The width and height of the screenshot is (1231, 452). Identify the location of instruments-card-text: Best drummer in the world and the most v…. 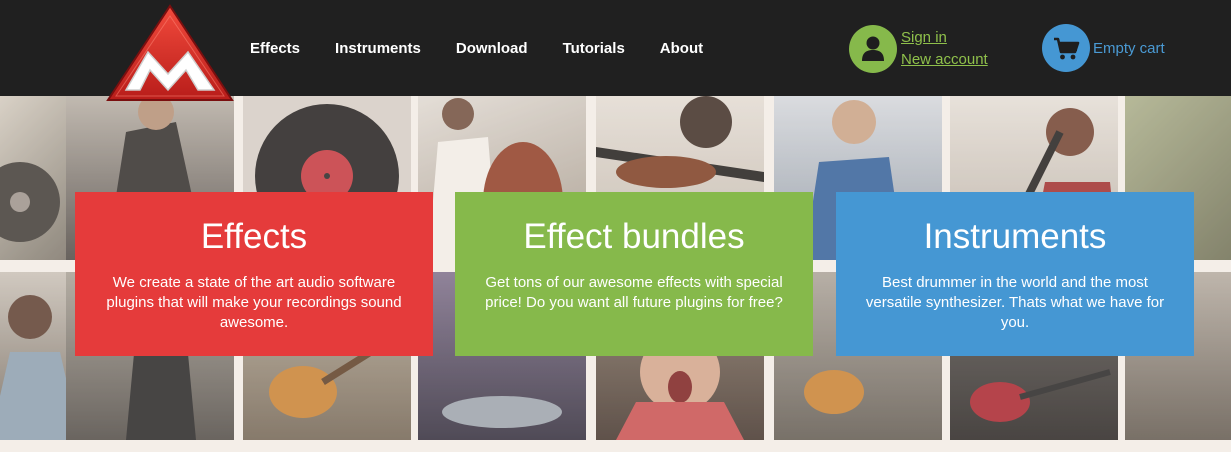
(1015, 302).